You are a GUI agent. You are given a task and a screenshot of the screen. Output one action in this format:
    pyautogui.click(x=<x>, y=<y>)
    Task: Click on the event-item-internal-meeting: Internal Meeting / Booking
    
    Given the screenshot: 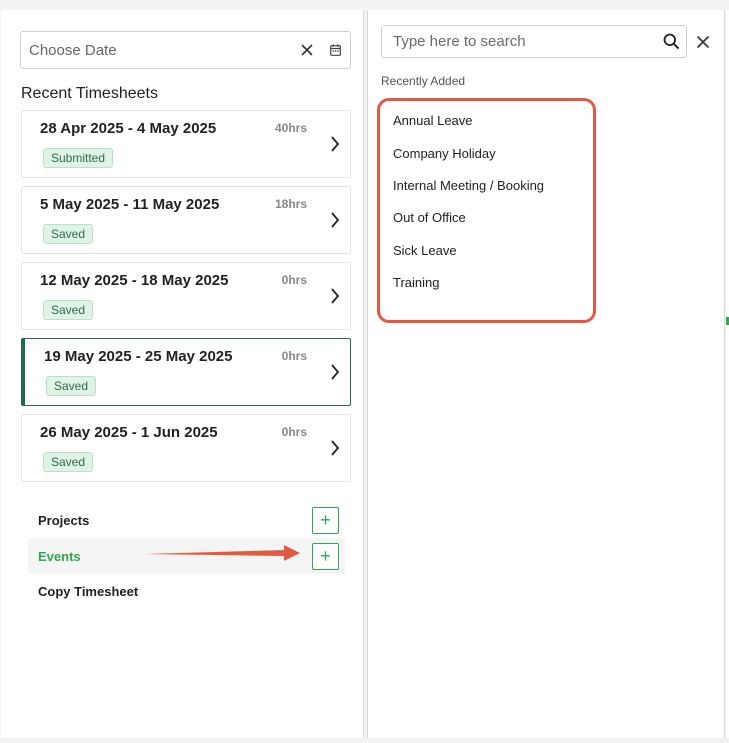 What is the action you would take?
    pyautogui.click(x=468, y=185)
    